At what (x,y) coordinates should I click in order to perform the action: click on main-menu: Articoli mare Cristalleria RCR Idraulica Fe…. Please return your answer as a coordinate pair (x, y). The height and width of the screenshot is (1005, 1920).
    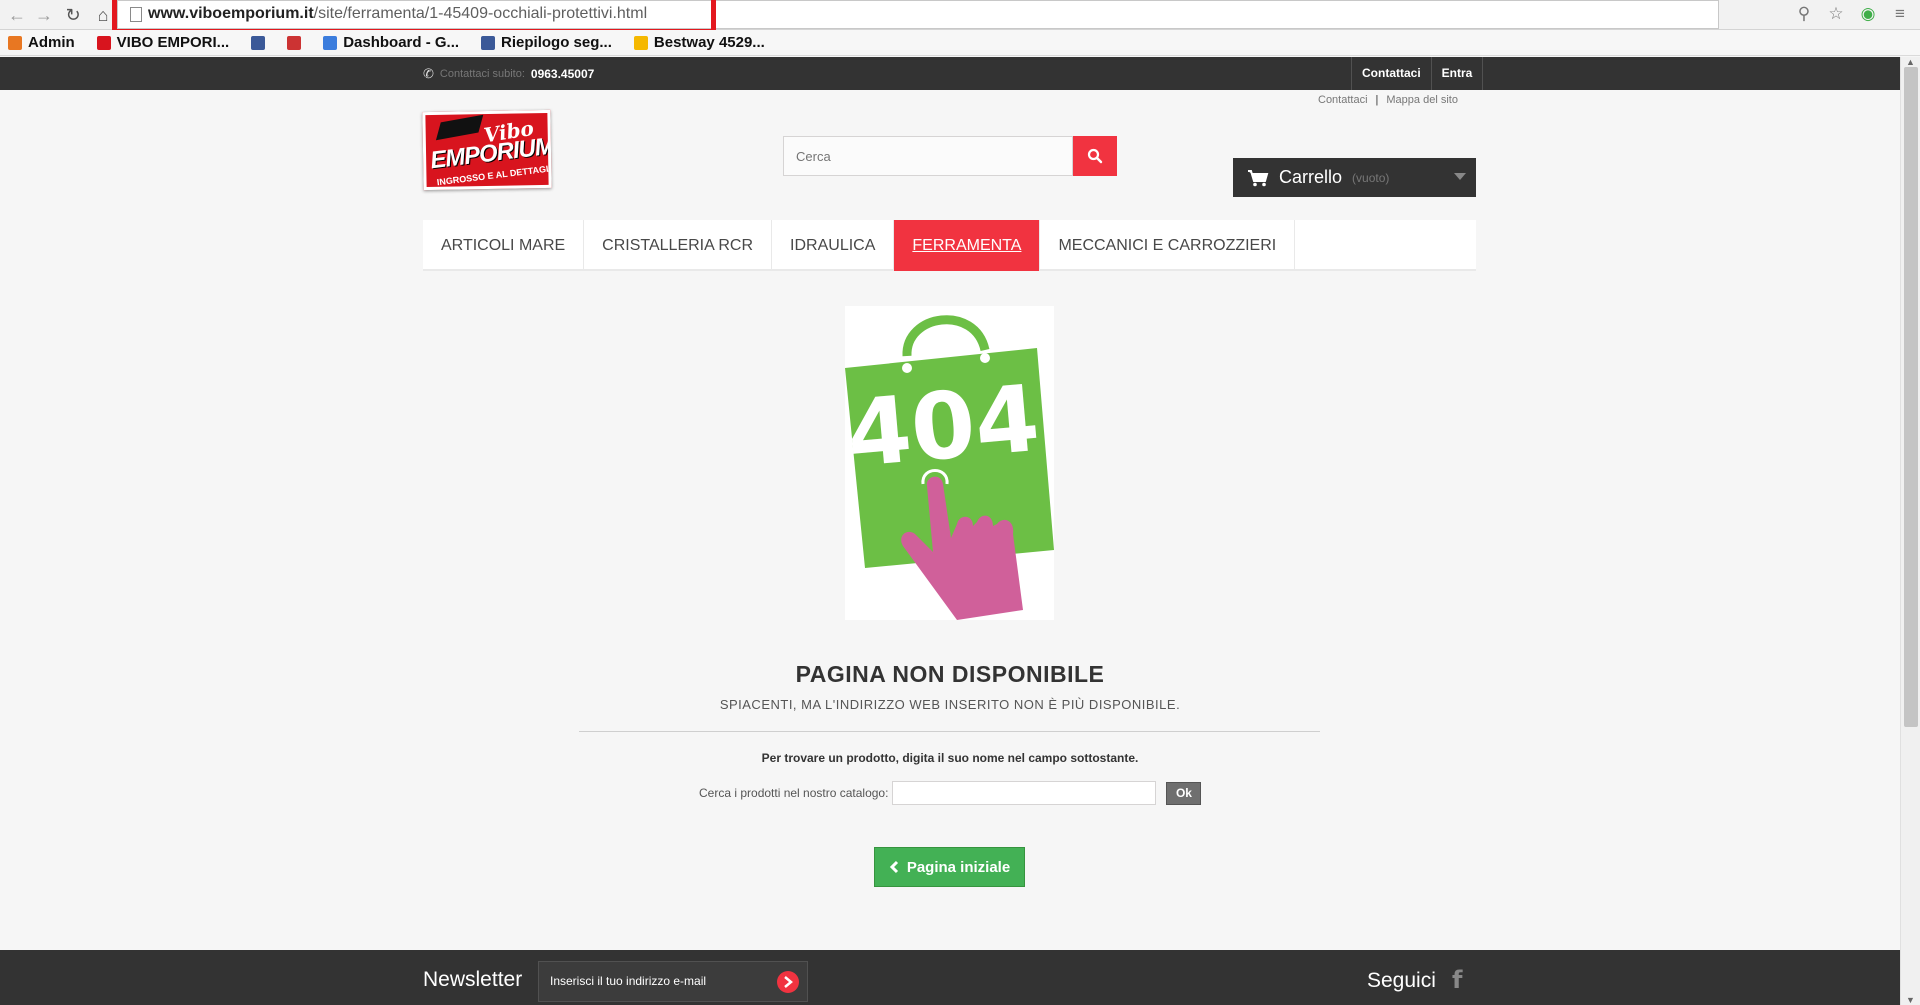
    Looking at the image, I should click on (949, 245).